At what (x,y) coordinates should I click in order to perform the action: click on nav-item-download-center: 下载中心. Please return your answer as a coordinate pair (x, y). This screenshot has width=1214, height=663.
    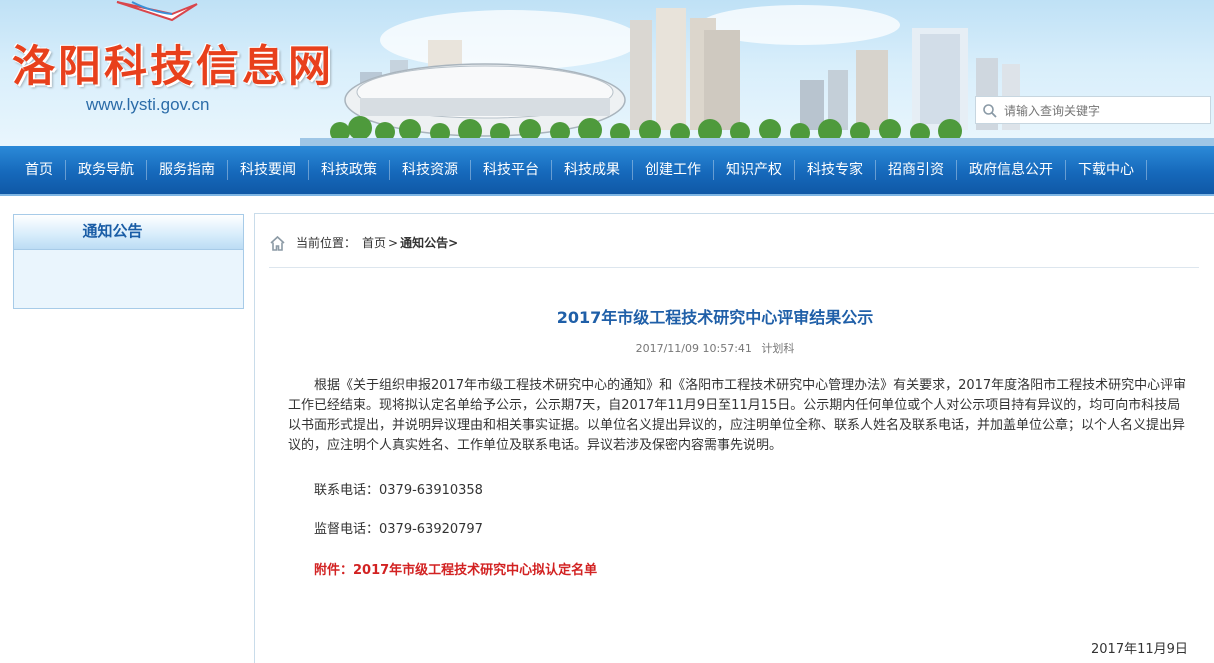
    Looking at the image, I should click on (1106, 170).